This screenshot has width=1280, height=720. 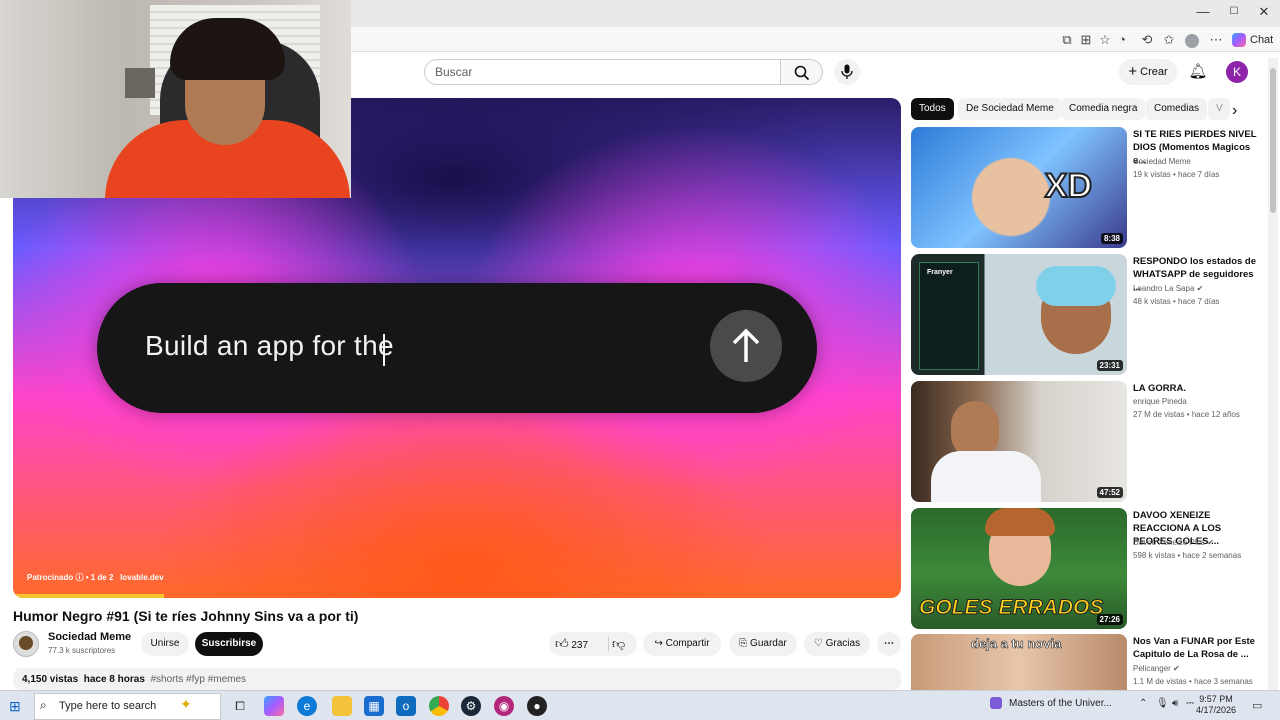 What do you see at coordinates (1198, 72) in the screenshot?
I see `notifications-bell-icon: 🔔︎` at bounding box center [1198, 72].